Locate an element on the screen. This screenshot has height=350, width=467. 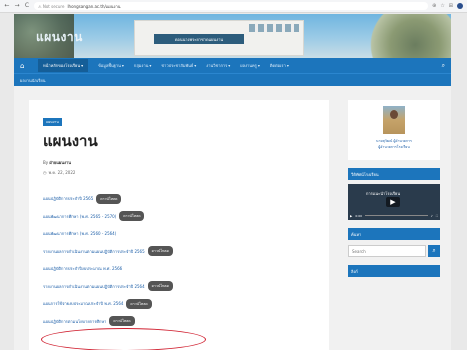
banner-right-trees is located at coordinates (406, 36).